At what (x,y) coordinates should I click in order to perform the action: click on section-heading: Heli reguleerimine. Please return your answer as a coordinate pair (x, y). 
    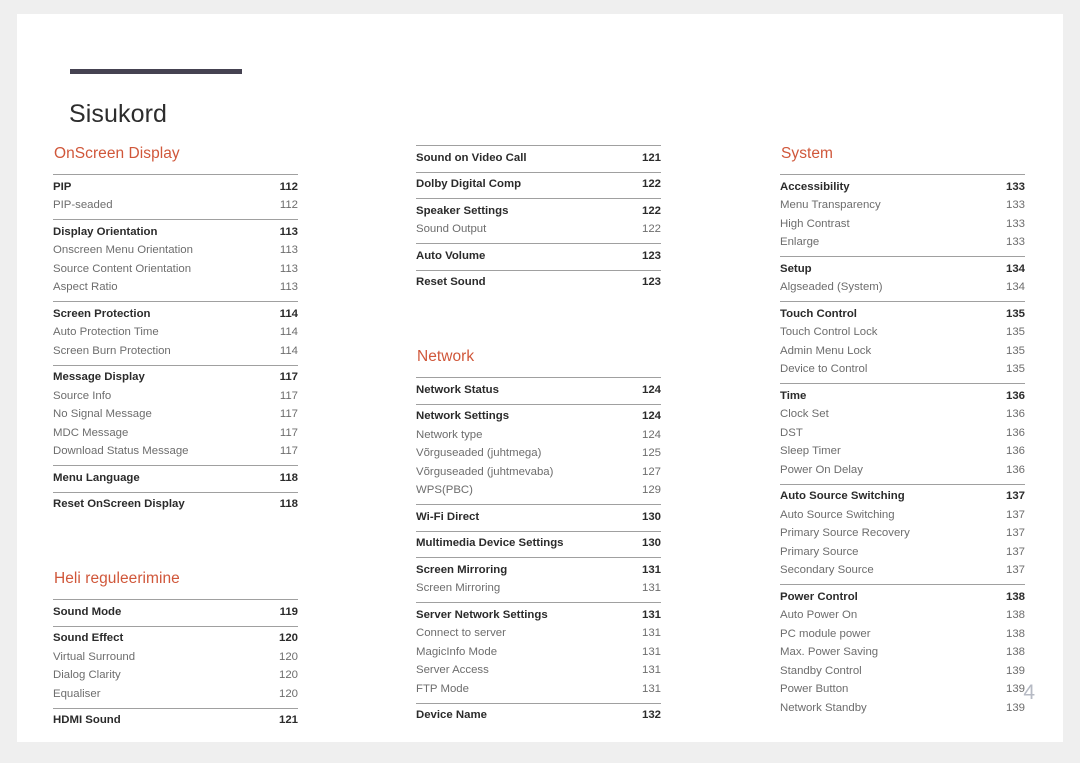
    Looking at the image, I should click on (117, 578).